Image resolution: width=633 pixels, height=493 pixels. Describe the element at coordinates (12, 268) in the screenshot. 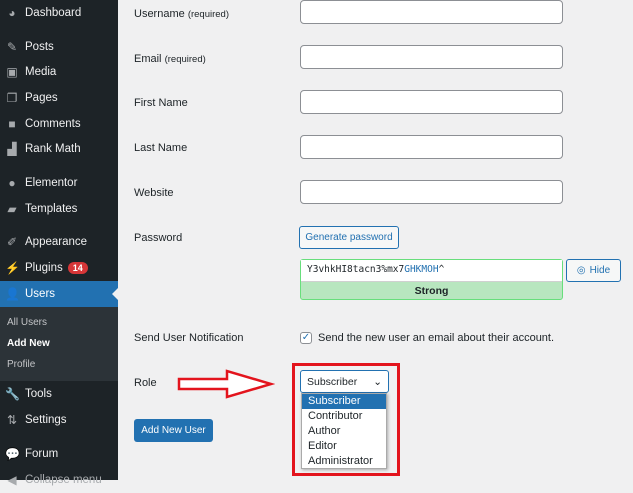

I see `plugin-icon: ⚡` at that location.